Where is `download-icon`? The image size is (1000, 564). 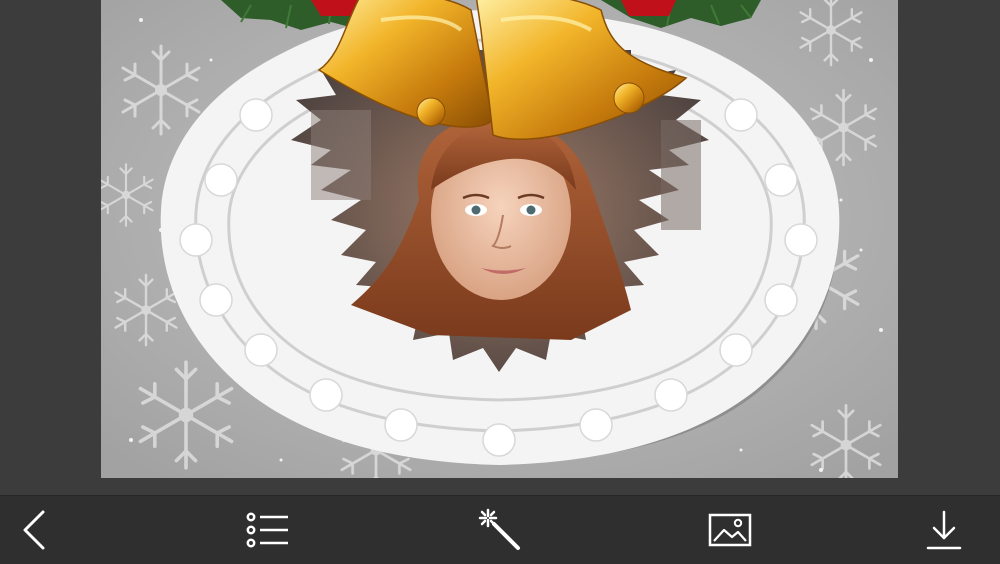 download-icon is located at coordinates (944, 530).